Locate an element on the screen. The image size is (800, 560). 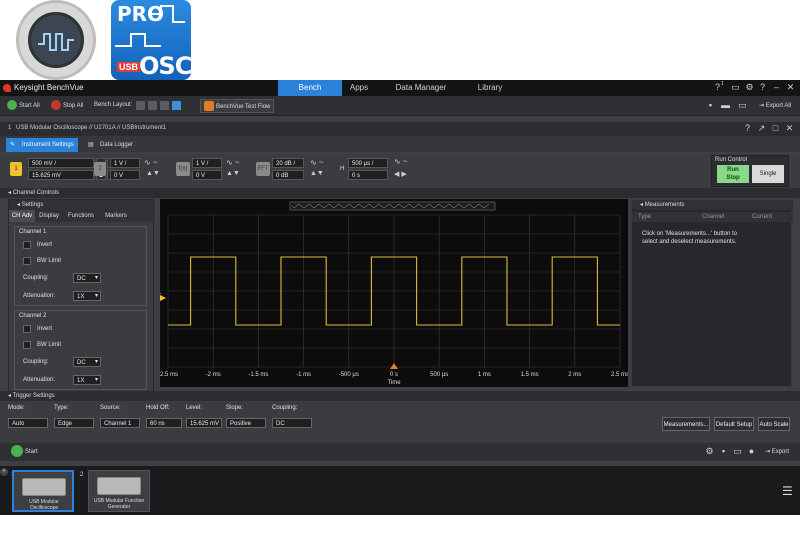
layout-full-icon is located at coordinates (176, 105).